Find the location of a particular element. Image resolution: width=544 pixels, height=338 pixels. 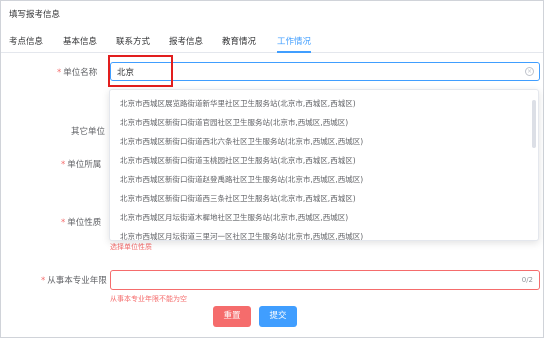

unit-affiliation-label: * 单位所属 is located at coordinates (81, 164).